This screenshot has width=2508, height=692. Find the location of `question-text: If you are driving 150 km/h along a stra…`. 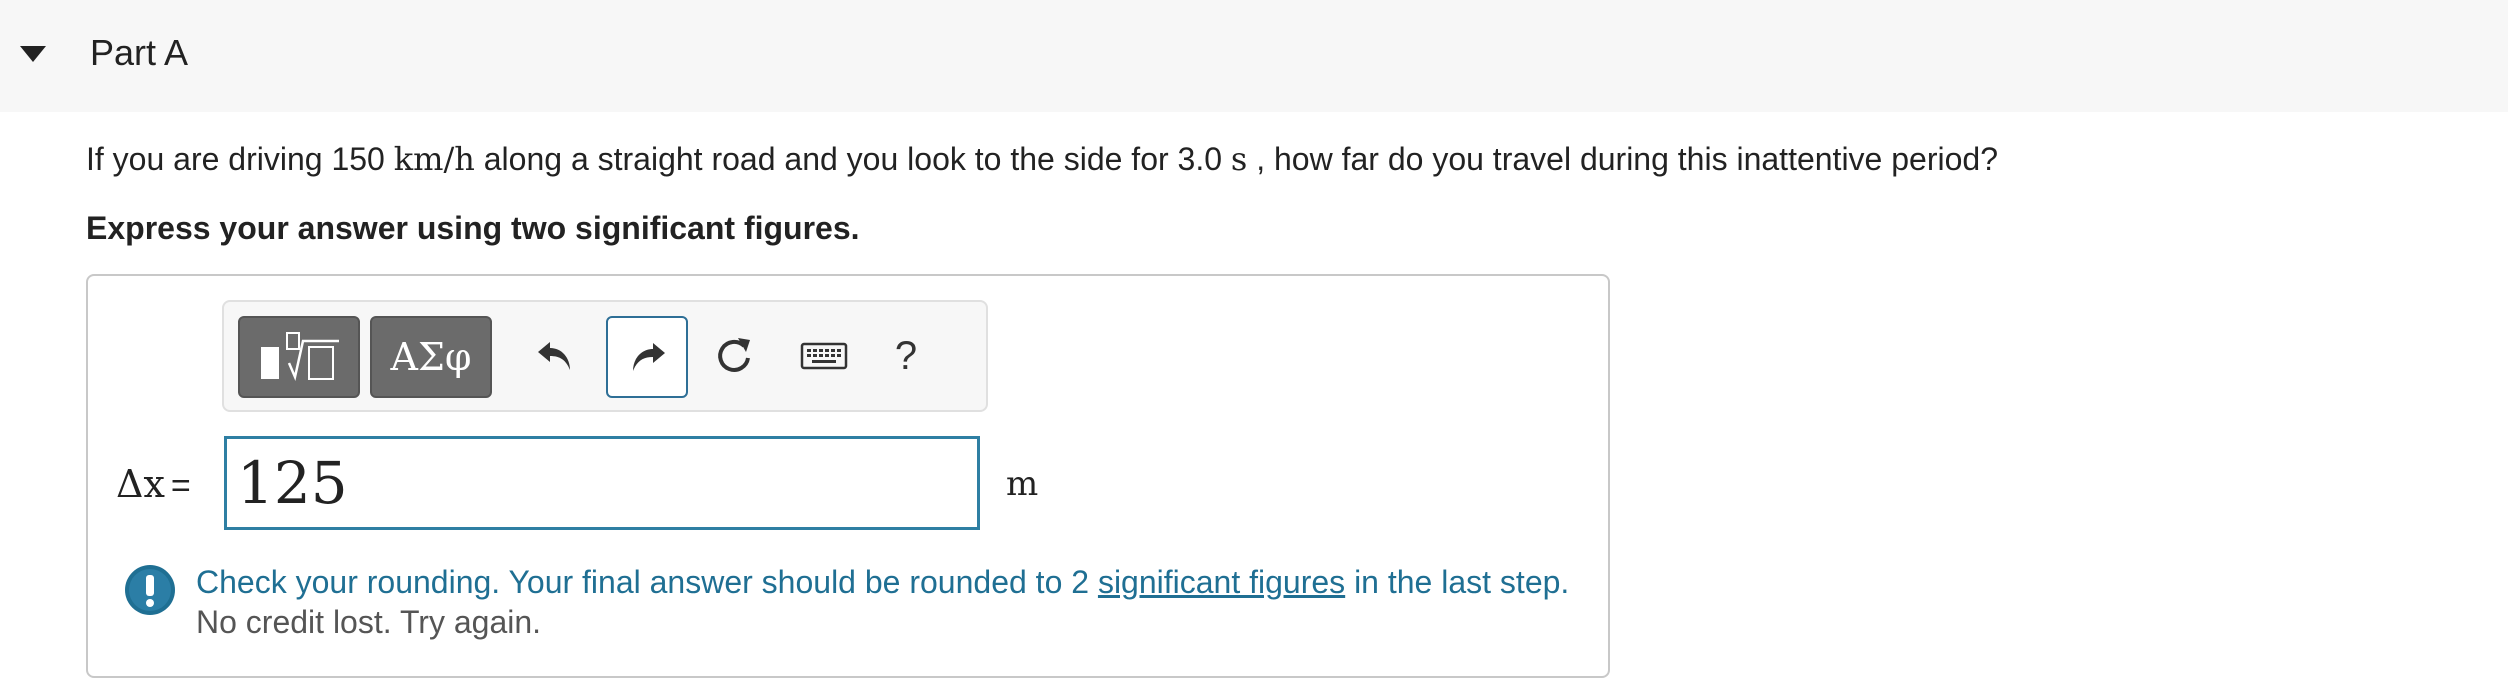

question-text: If you are driving 150 km/h along a stra… is located at coordinates (1042, 159).